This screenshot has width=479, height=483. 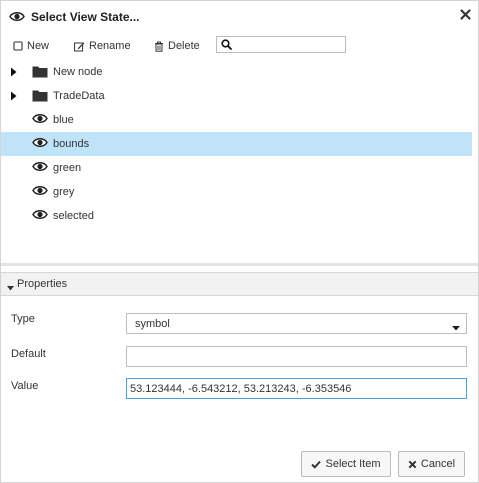 I want to click on value-input, so click(x=296, y=388).